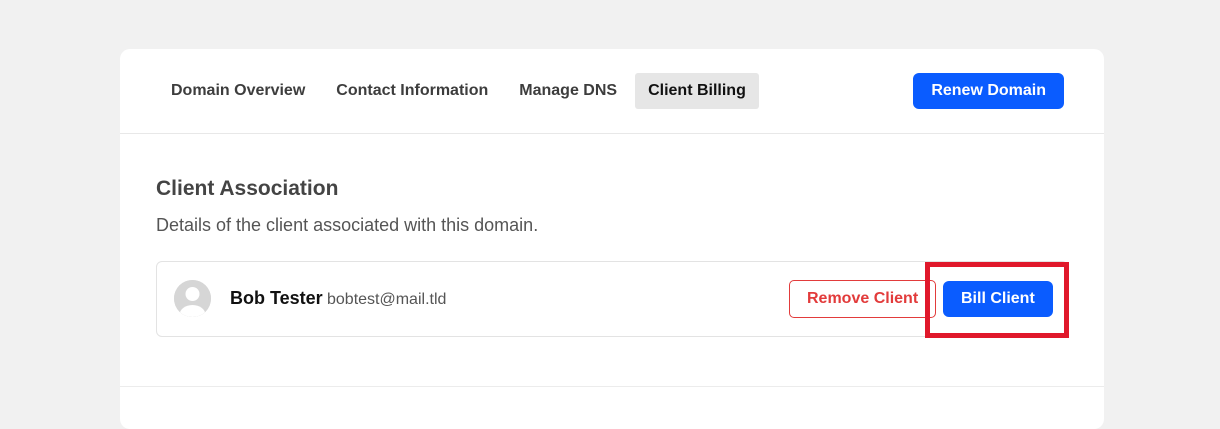 This screenshot has height=429, width=1220. Describe the element at coordinates (276, 298) in the screenshot. I see `client-name: Bob Tester` at that location.